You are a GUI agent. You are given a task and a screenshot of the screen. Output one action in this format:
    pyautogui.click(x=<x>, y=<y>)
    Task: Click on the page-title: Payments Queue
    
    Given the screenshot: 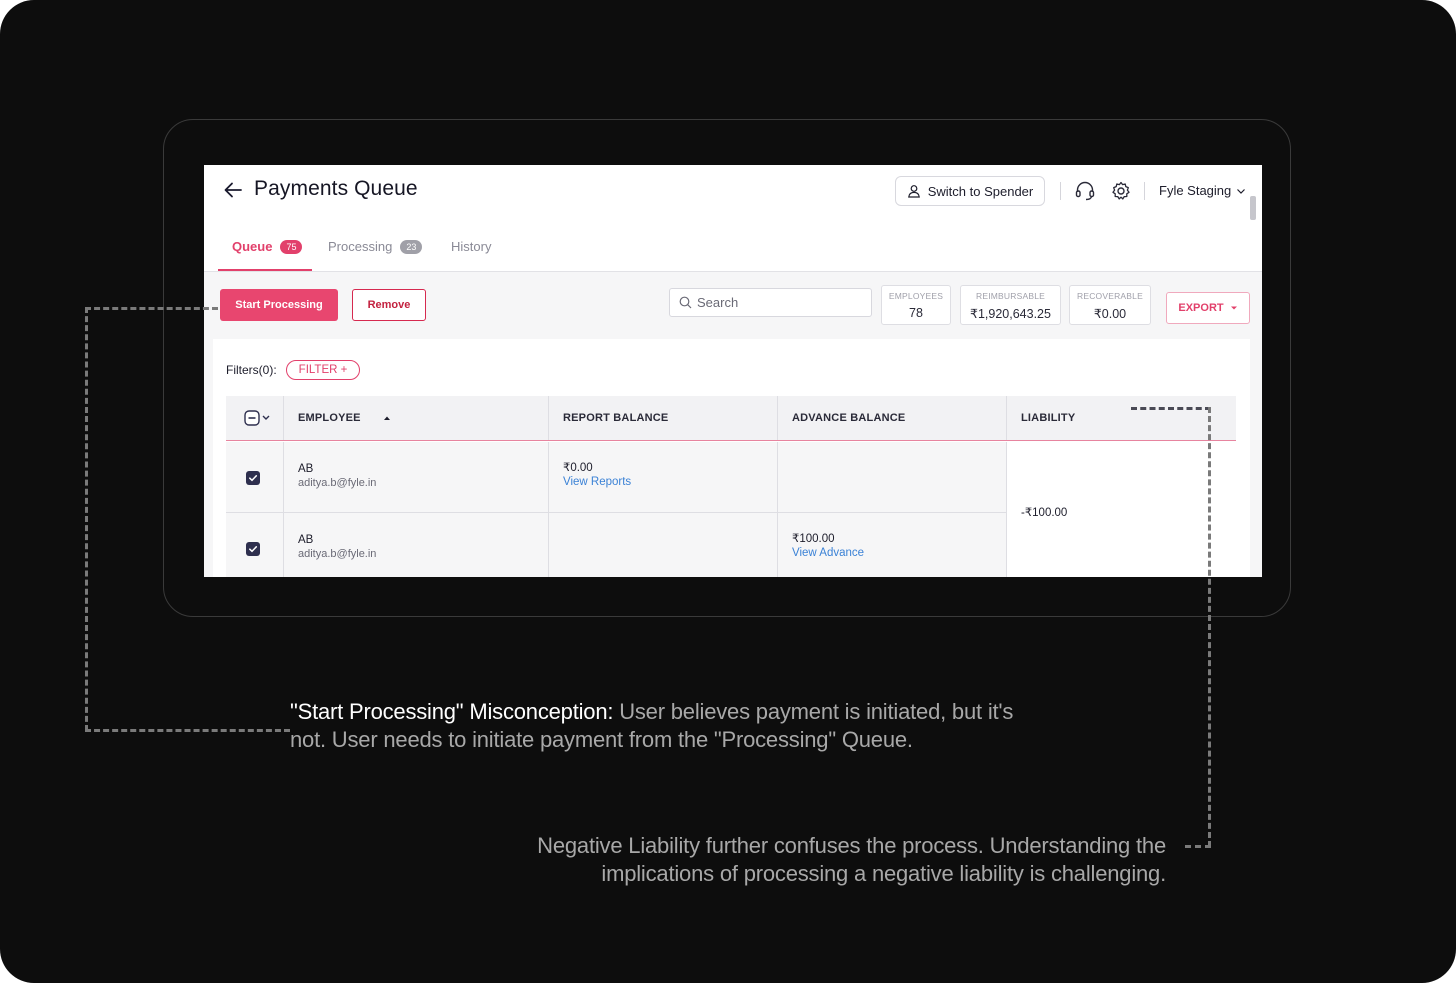 What is the action you would take?
    pyautogui.click(x=336, y=188)
    